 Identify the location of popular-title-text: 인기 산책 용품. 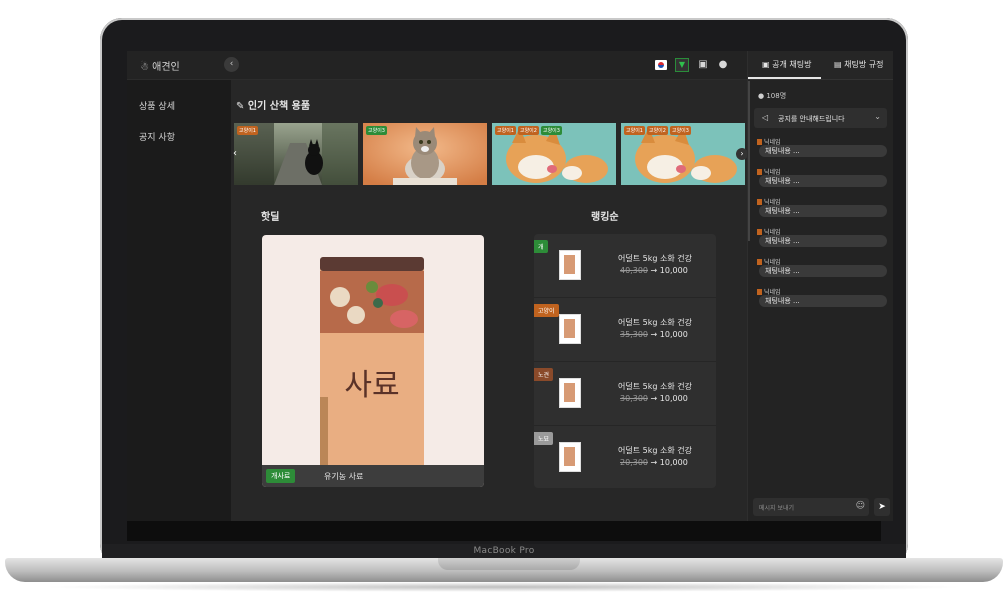
(279, 106).